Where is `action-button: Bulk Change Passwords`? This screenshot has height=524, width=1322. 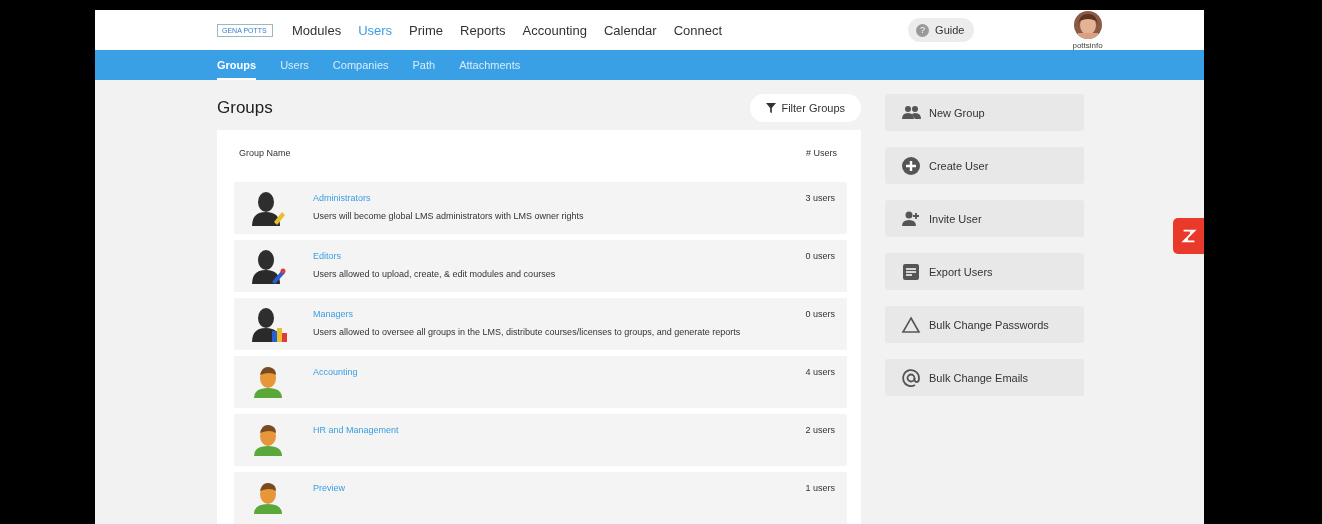 action-button: Bulk Change Passwords is located at coordinates (984, 324).